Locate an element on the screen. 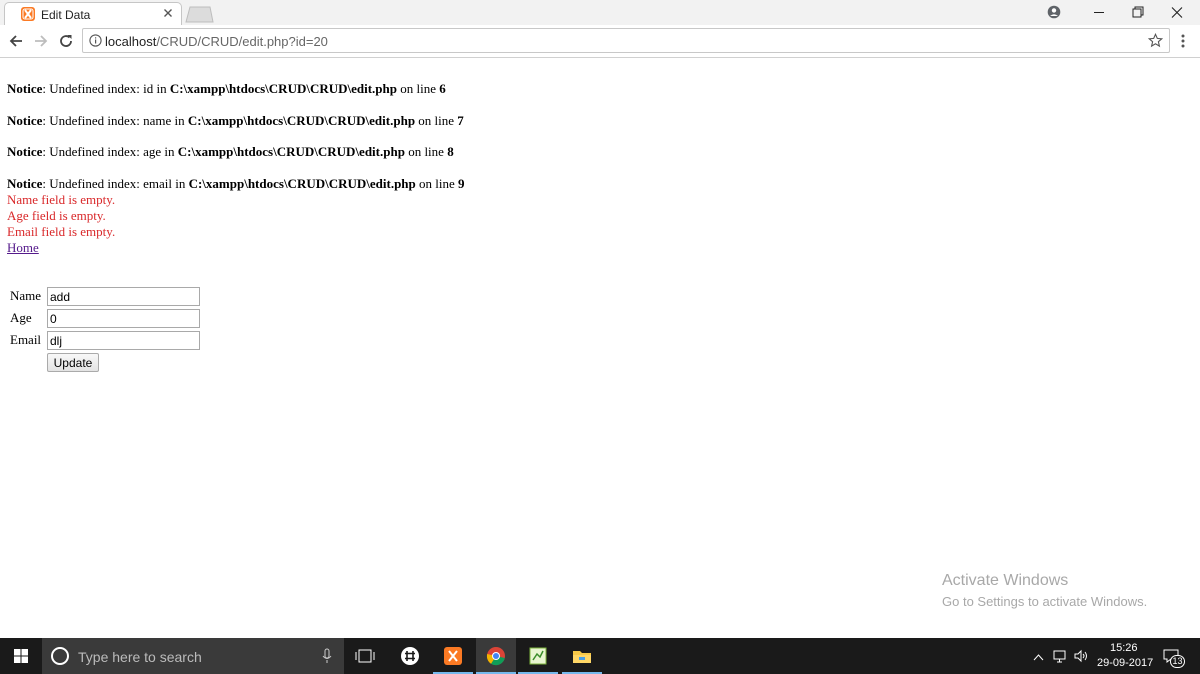 The height and width of the screenshot is (674, 1200). error-message-email: Email field is empty. is located at coordinates (61, 231).